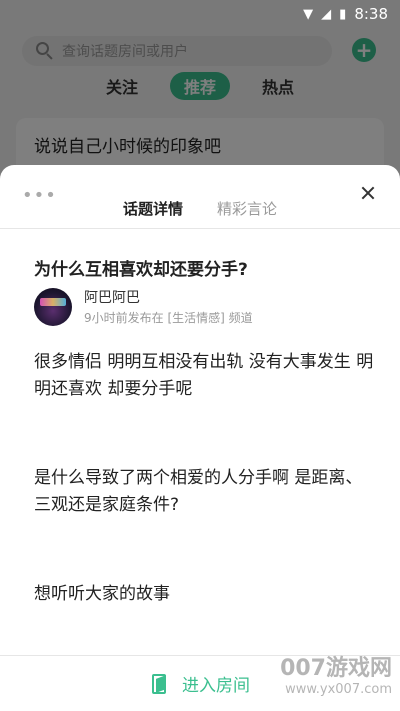 The image size is (400, 711). I want to click on paragraph: 是什么导致了两个相爱的人分手啊 是距离、三观还是家庭条件?, so click(198, 491).